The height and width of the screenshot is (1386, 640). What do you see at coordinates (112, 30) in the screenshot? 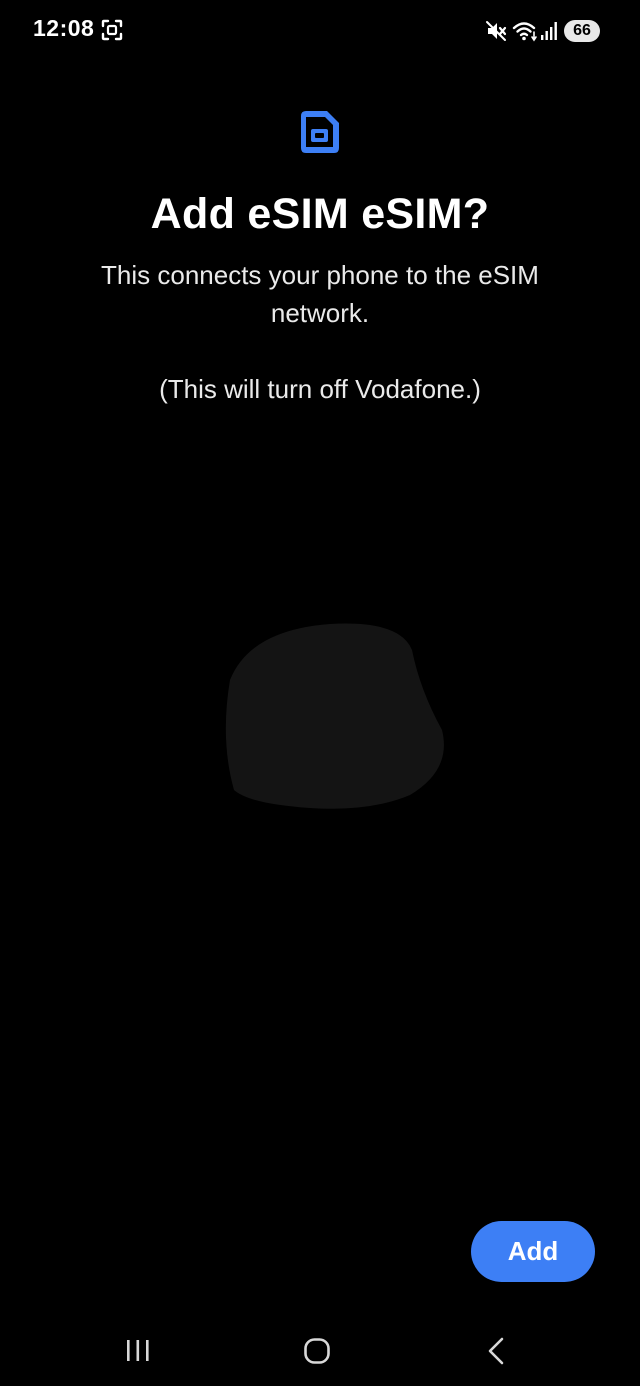
I see `screenshot-icon` at bounding box center [112, 30].